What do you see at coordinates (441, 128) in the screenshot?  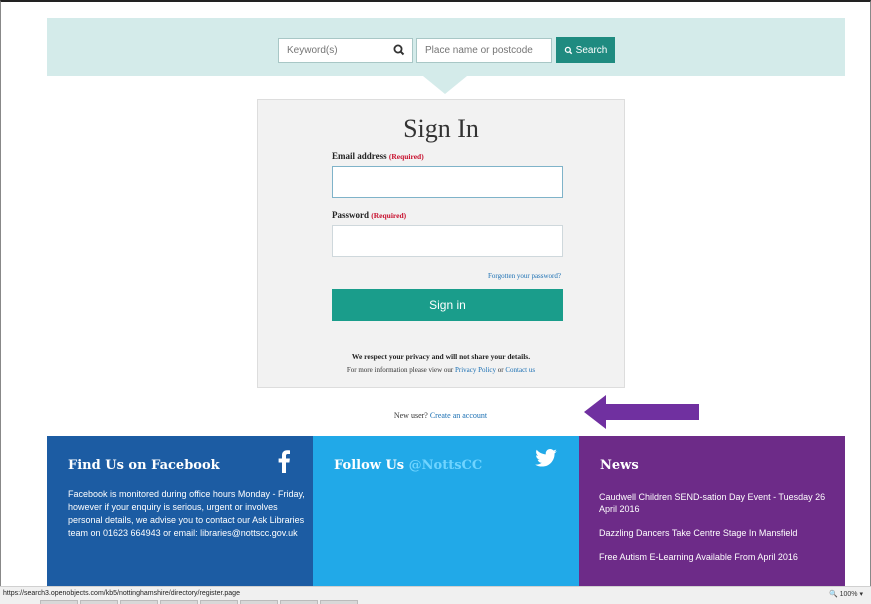 I see `signin-title: Sign In` at bounding box center [441, 128].